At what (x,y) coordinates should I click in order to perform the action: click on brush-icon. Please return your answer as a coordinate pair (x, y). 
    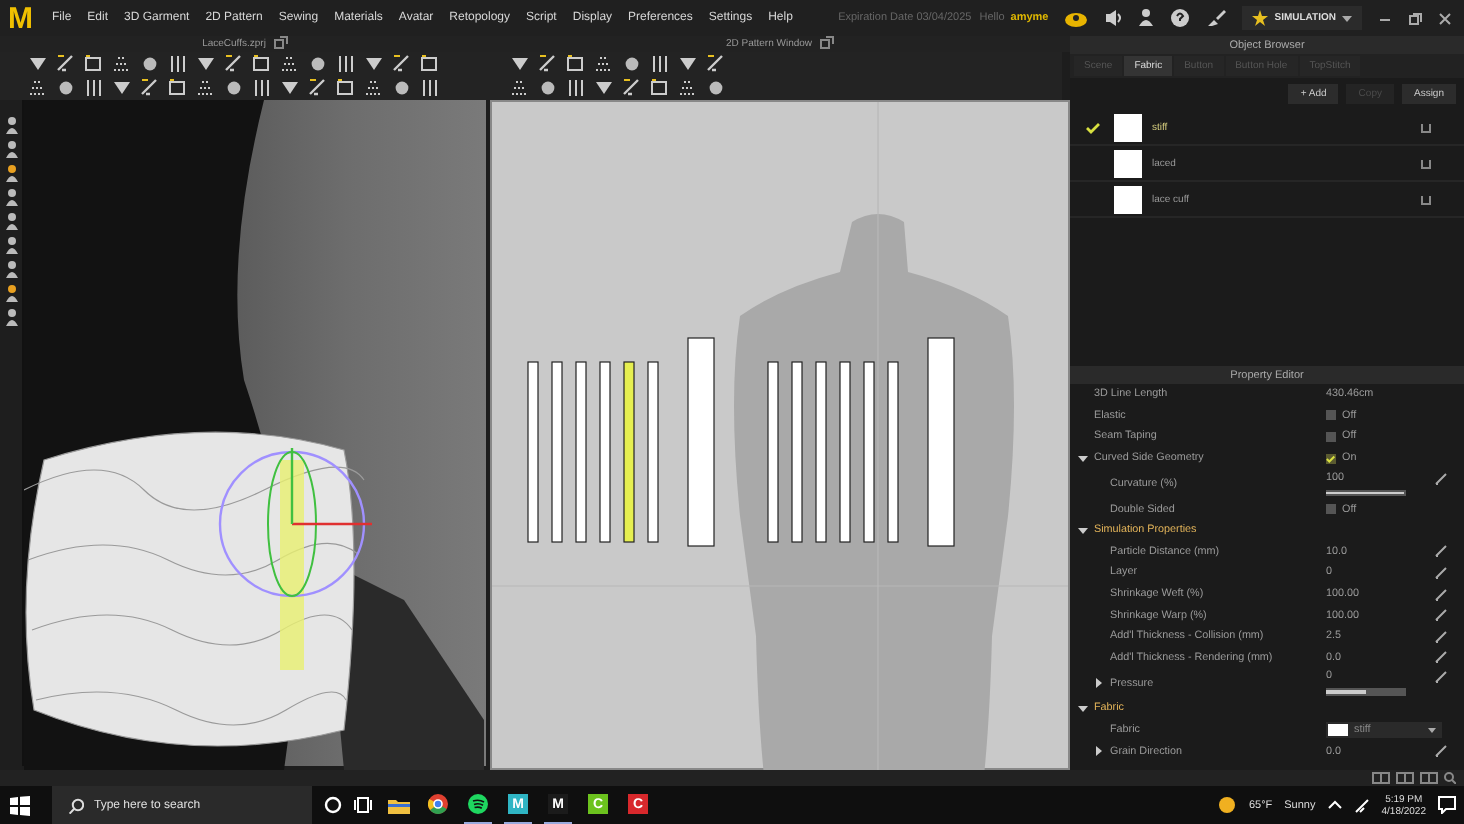
    Looking at the image, I should click on (1216, 18).